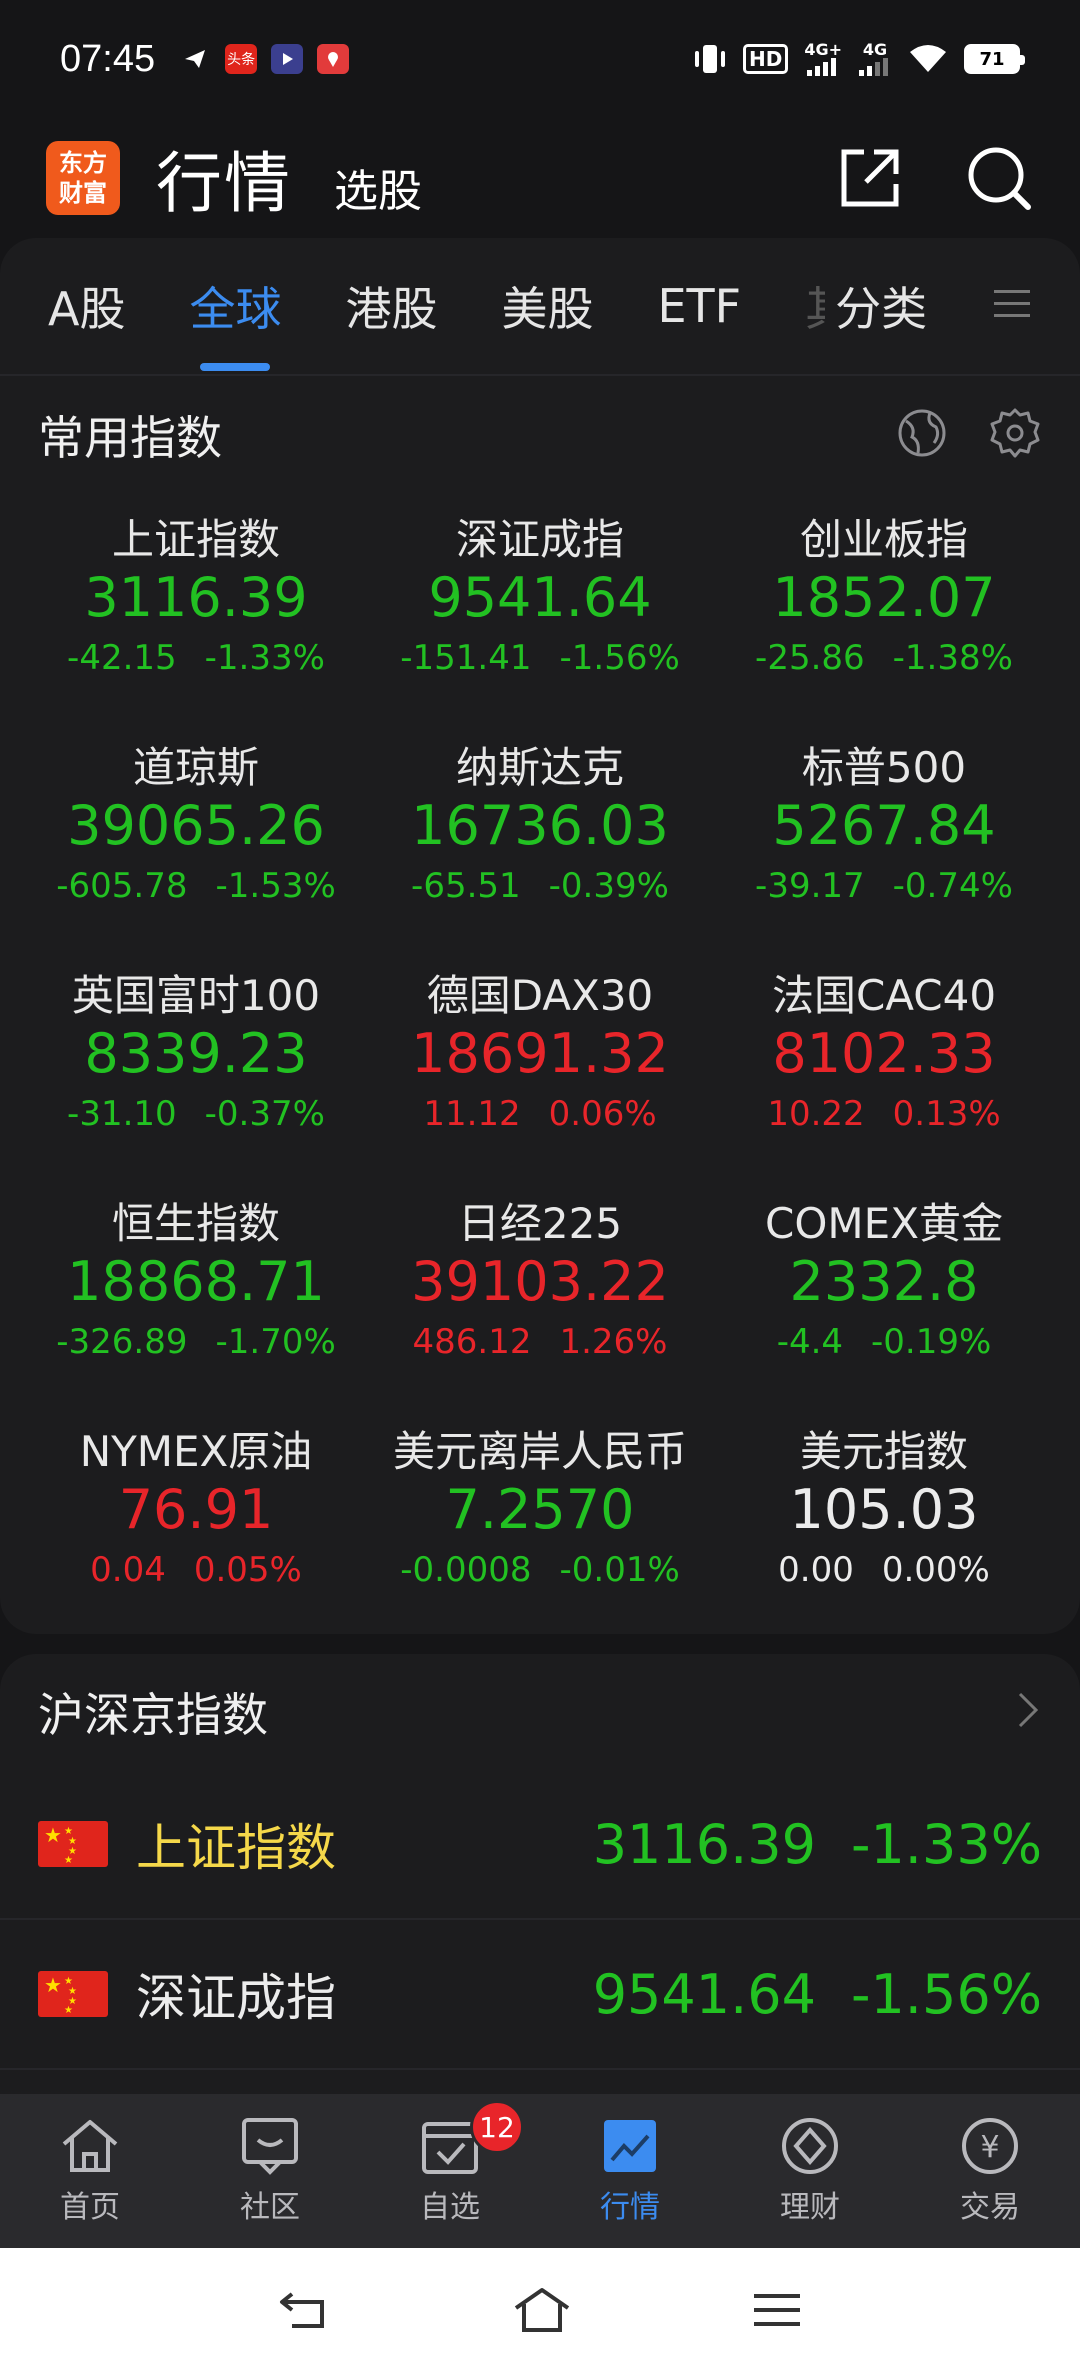 Image resolution: width=1080 pixels, height=2376 pixels. What do you see at coordinates (540, 1281) in the screenshot?
I see `index-value: 39103.22` at bounding box center [540, 1281].